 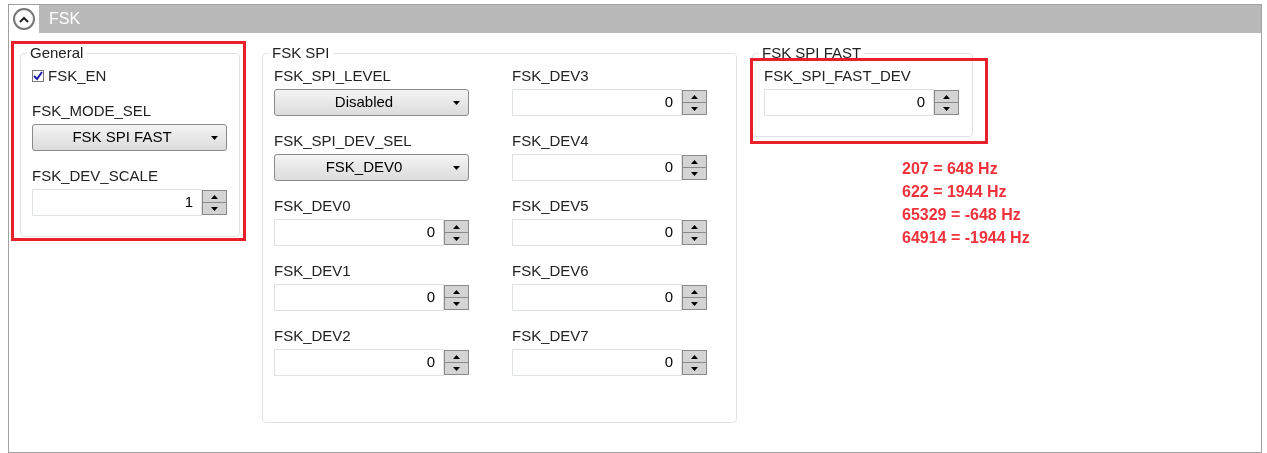 I want to click on field-label: FSK_SPI_DEV_SEL, so click(x=343, y=141).